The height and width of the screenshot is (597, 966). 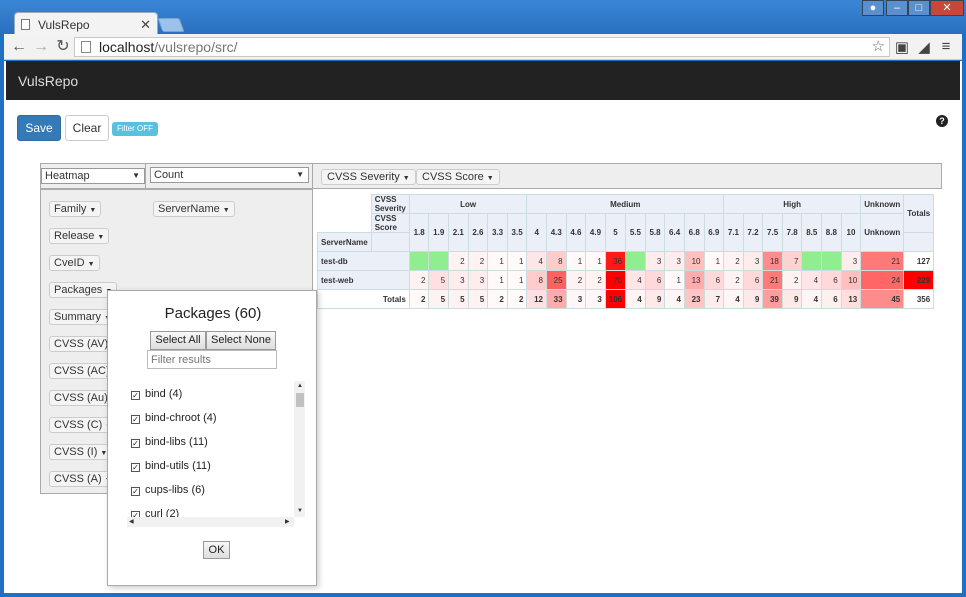 What do you see at coordinates (63, 47) in the screenshot?
I see `reload-icon: ↻` at bounding box center [63, 47].